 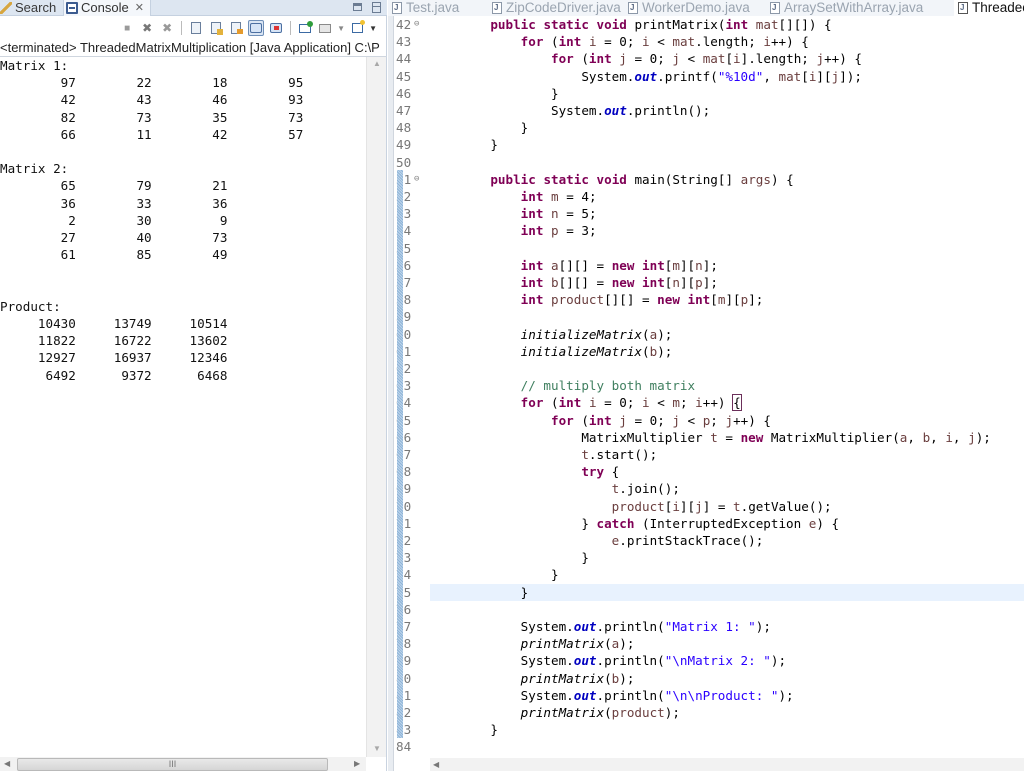 I want to click on maximize-icon, so click(x=376, y=7).